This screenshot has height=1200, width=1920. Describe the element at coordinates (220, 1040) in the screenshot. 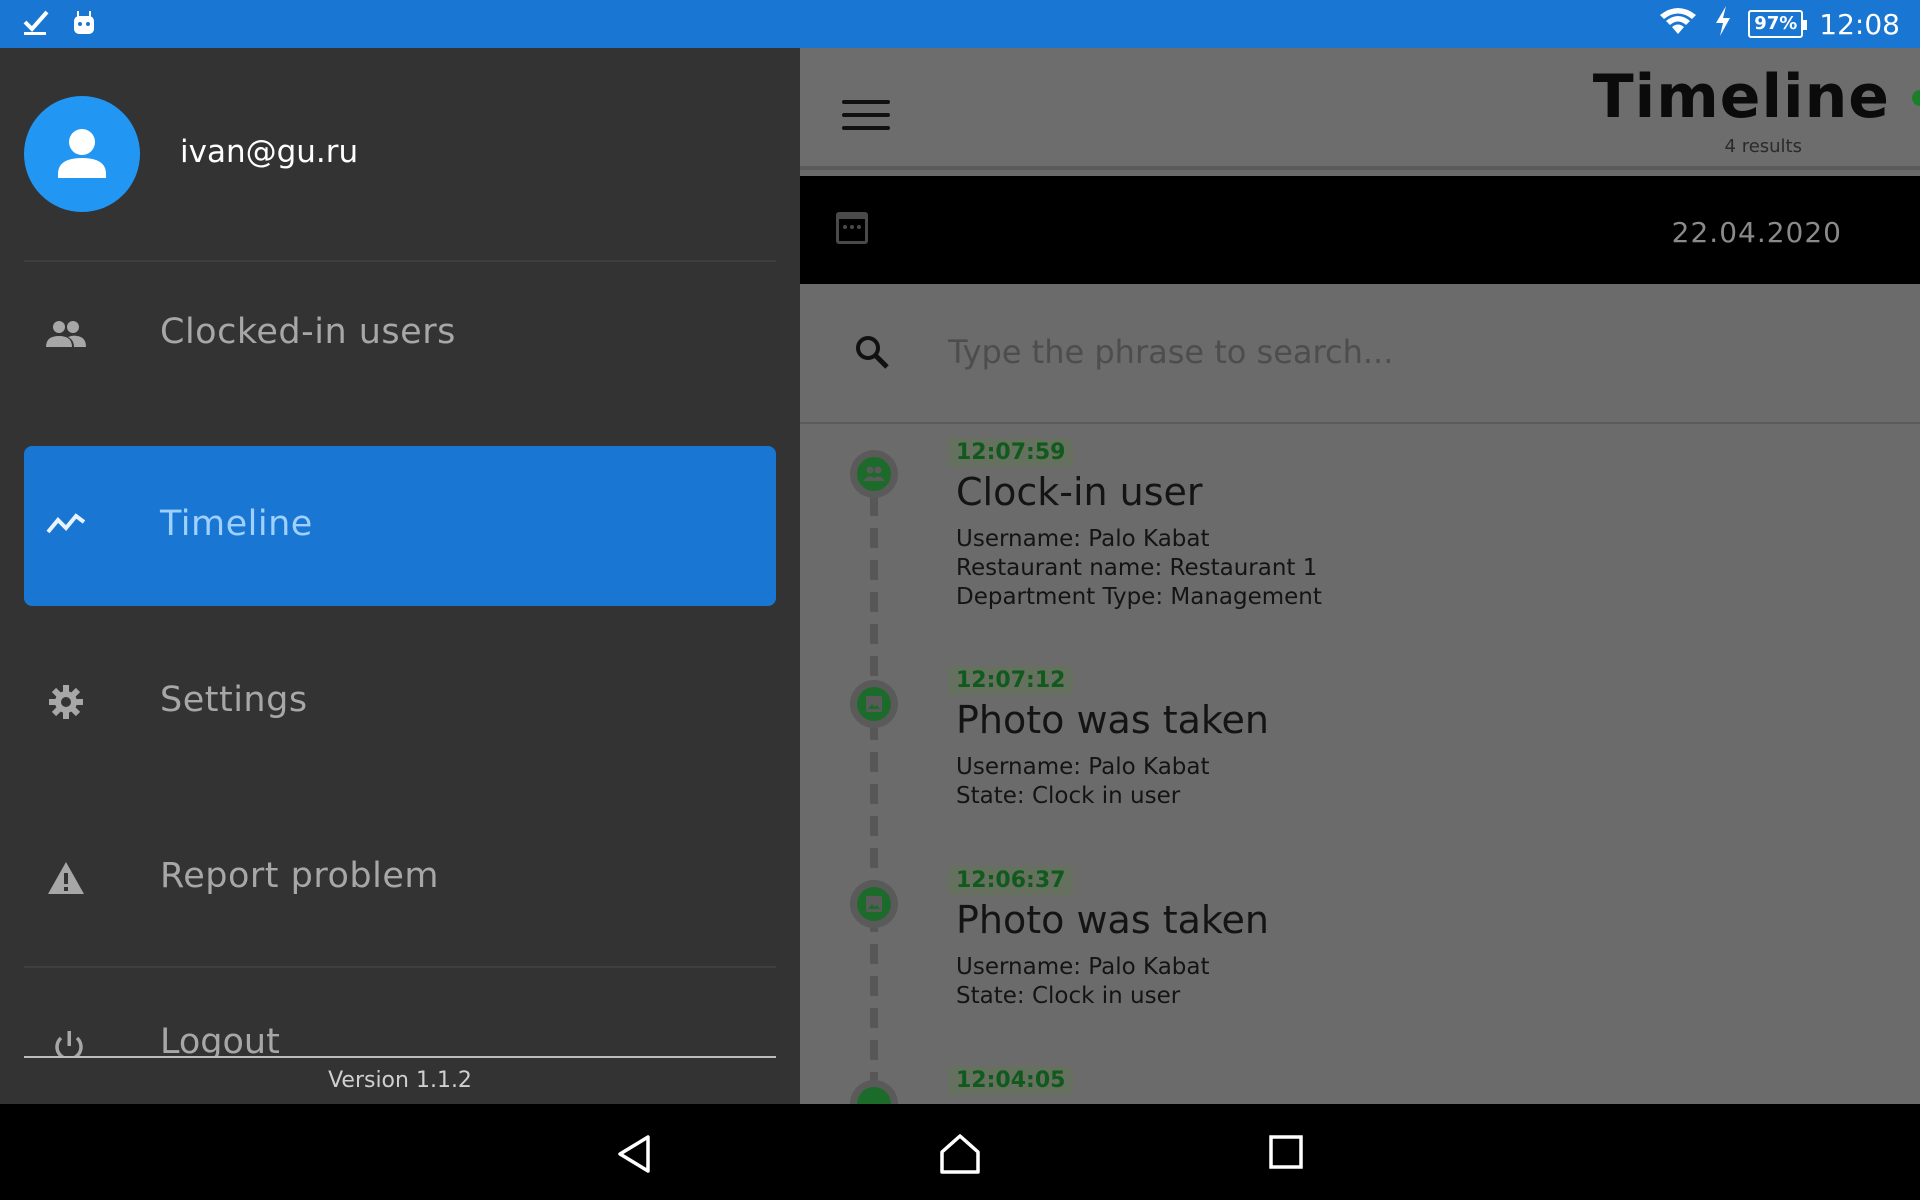

I see `nav-item-label: Logout` at that location.